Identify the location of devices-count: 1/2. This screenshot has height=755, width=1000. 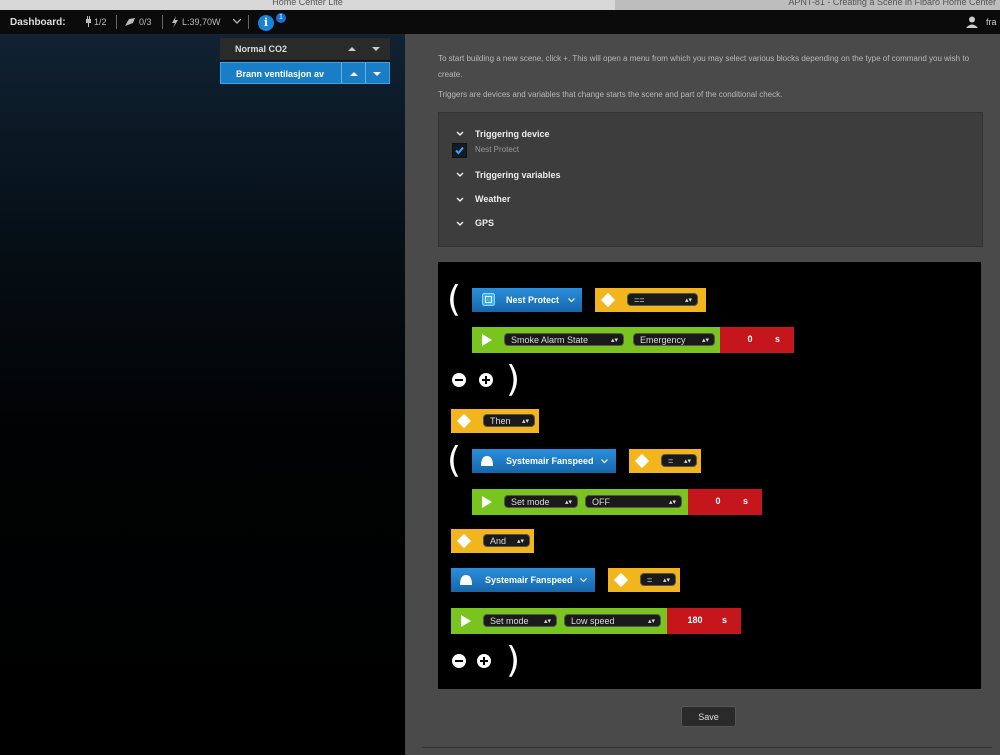
(100, 22).